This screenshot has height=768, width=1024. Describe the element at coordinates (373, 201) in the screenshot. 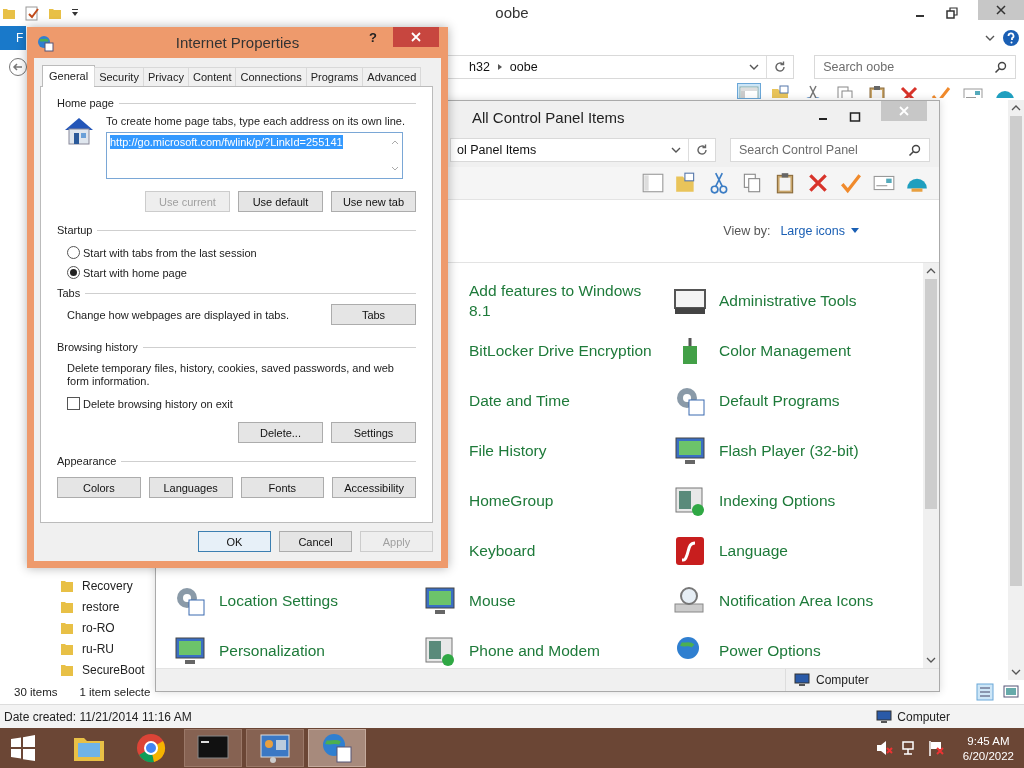

I see `dialog-button: Use new tab` at that location.